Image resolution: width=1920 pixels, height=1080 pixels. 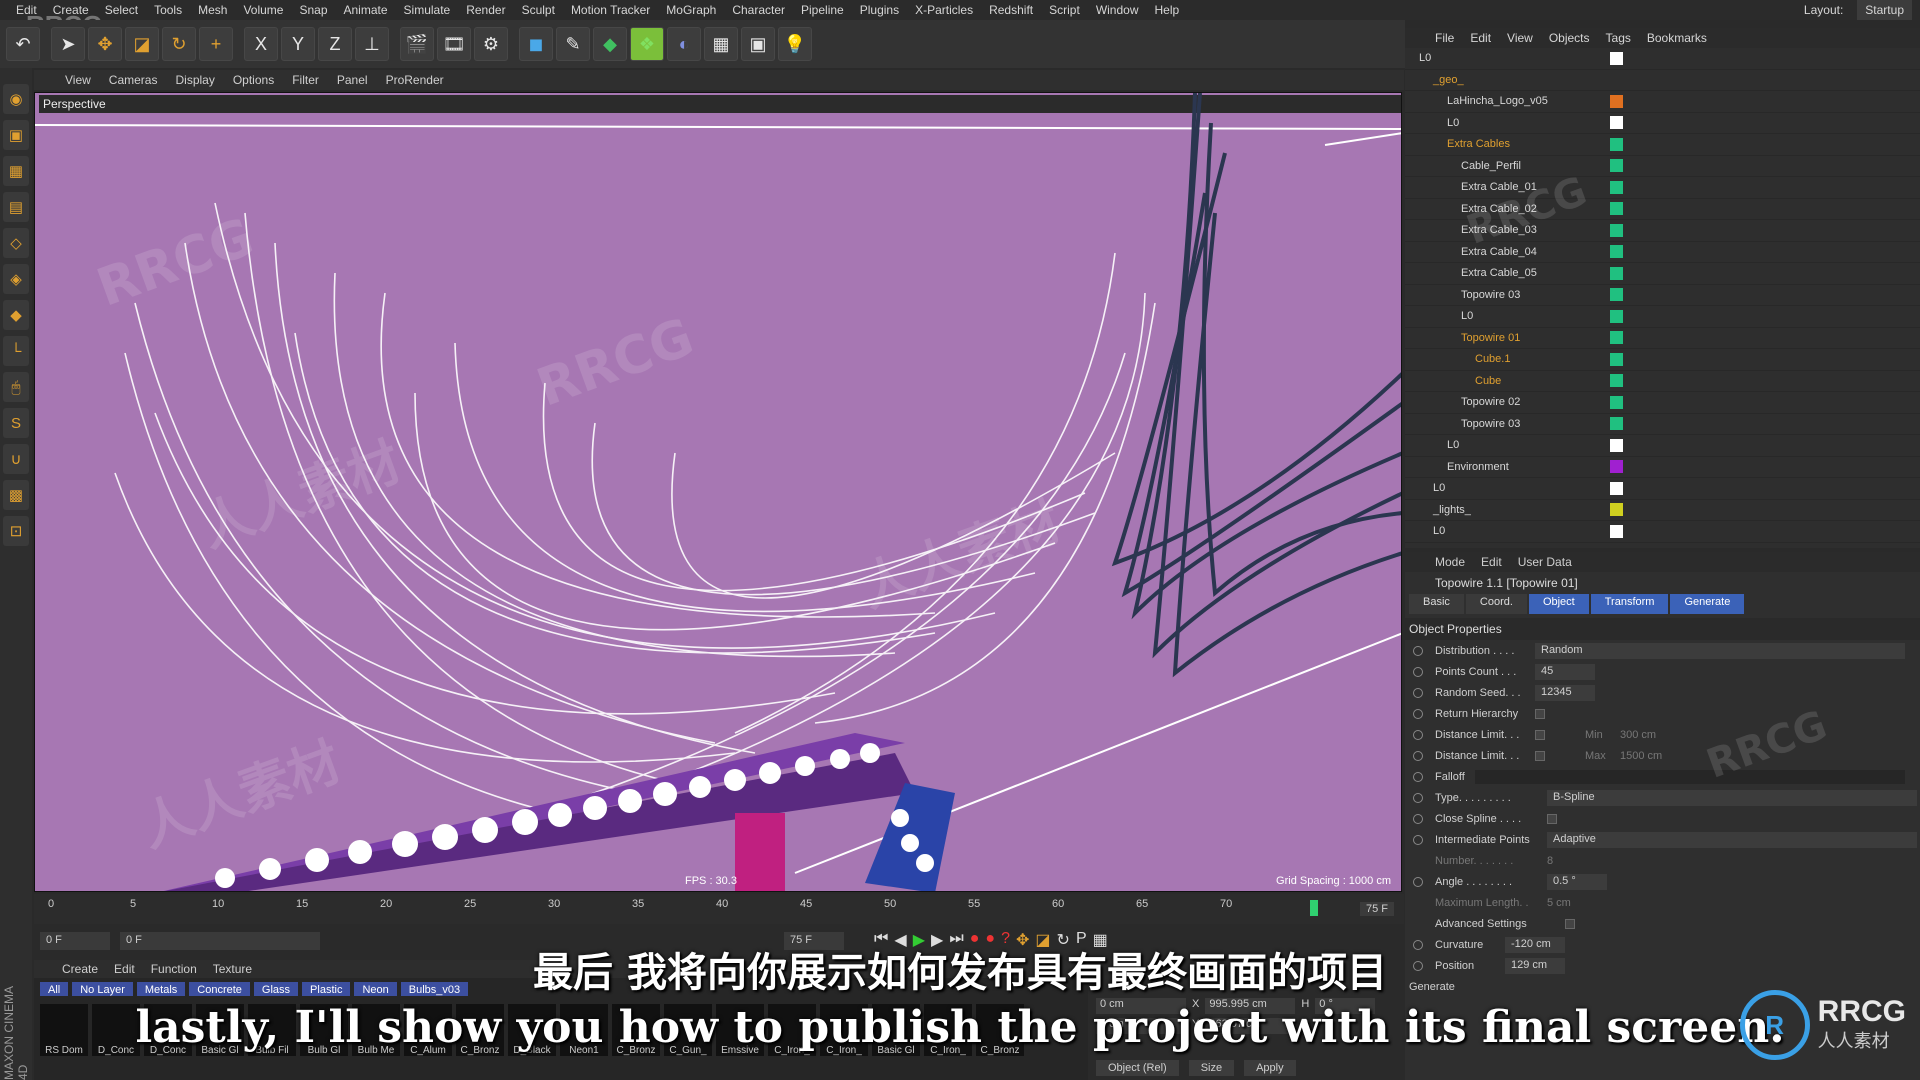 What do you see at coordinates (1618, 38) in the screenshot?
I see `om-menu-tags: Tags` at bounding box center [1618, 38].